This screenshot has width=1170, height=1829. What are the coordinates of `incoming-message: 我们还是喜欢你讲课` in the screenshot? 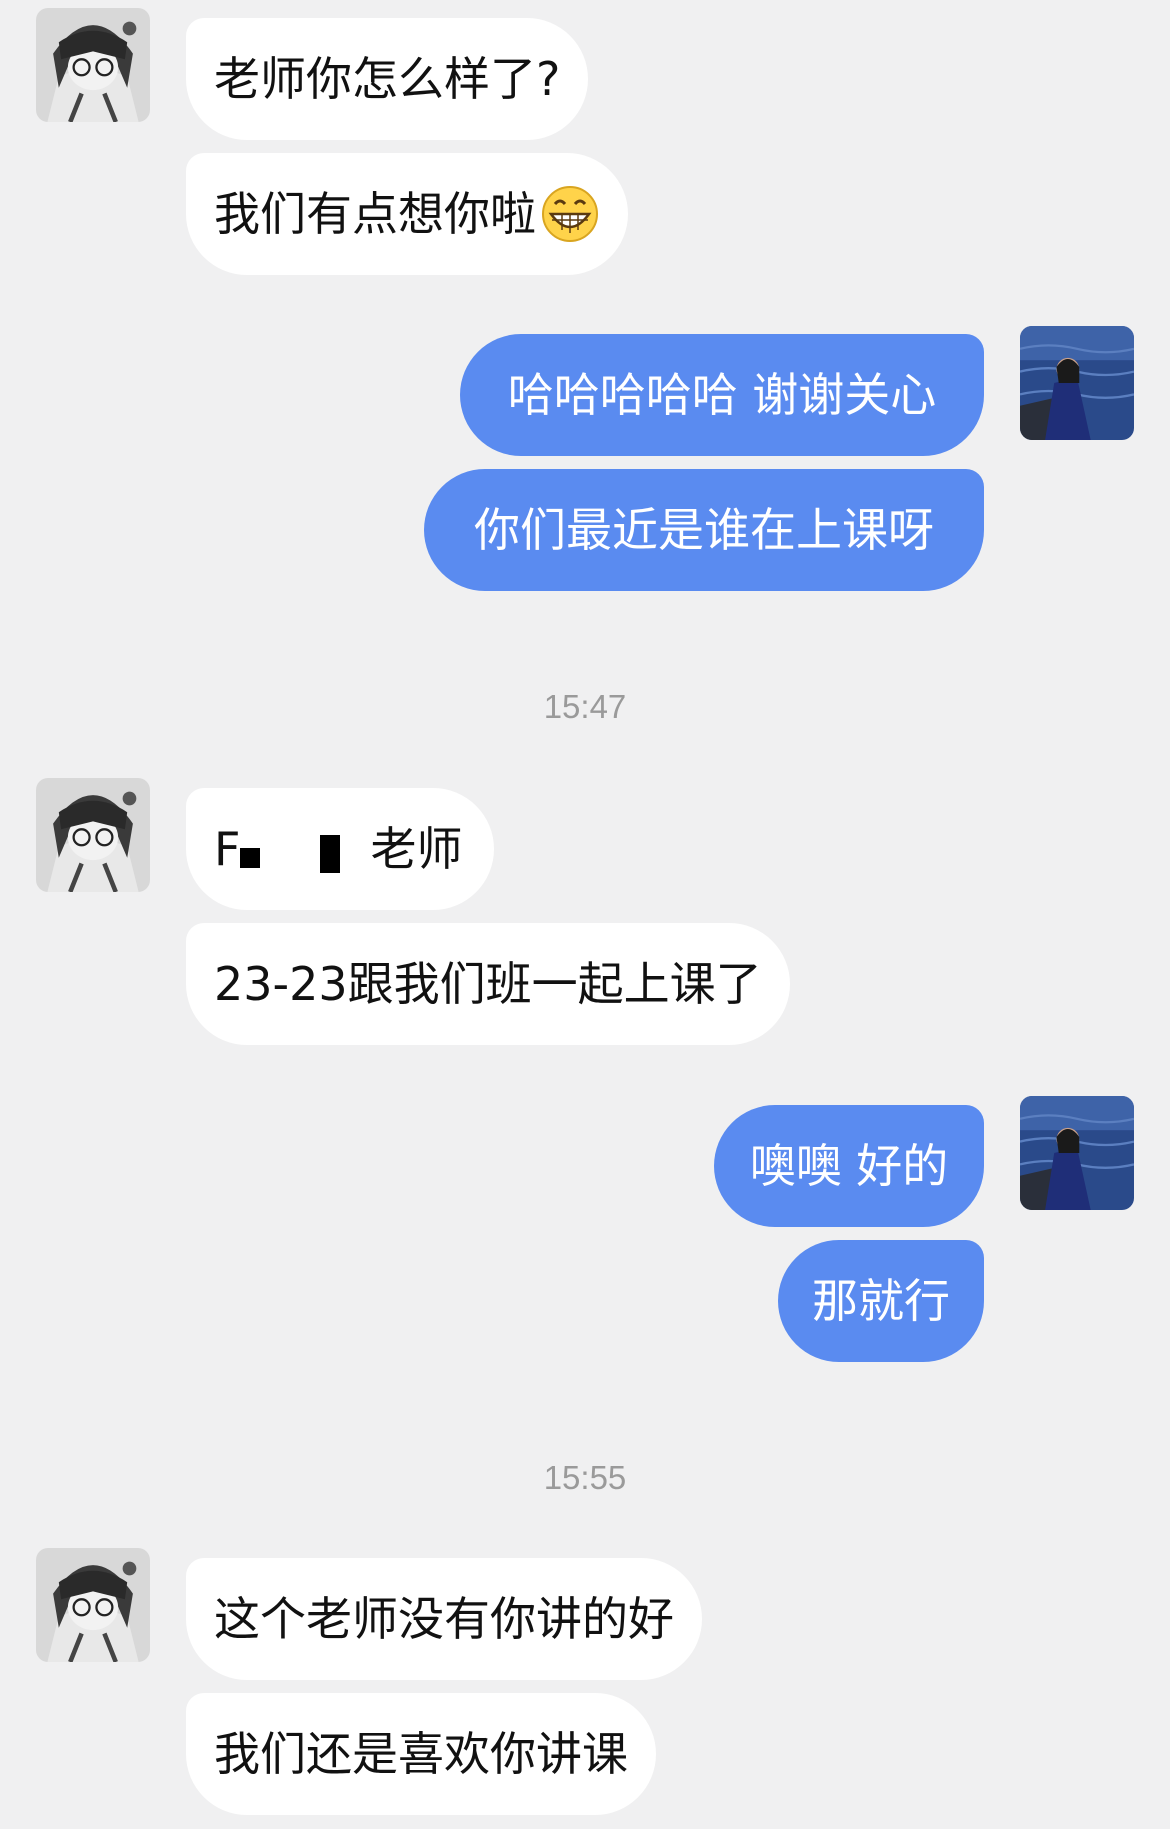 It's located at (421, 1754).